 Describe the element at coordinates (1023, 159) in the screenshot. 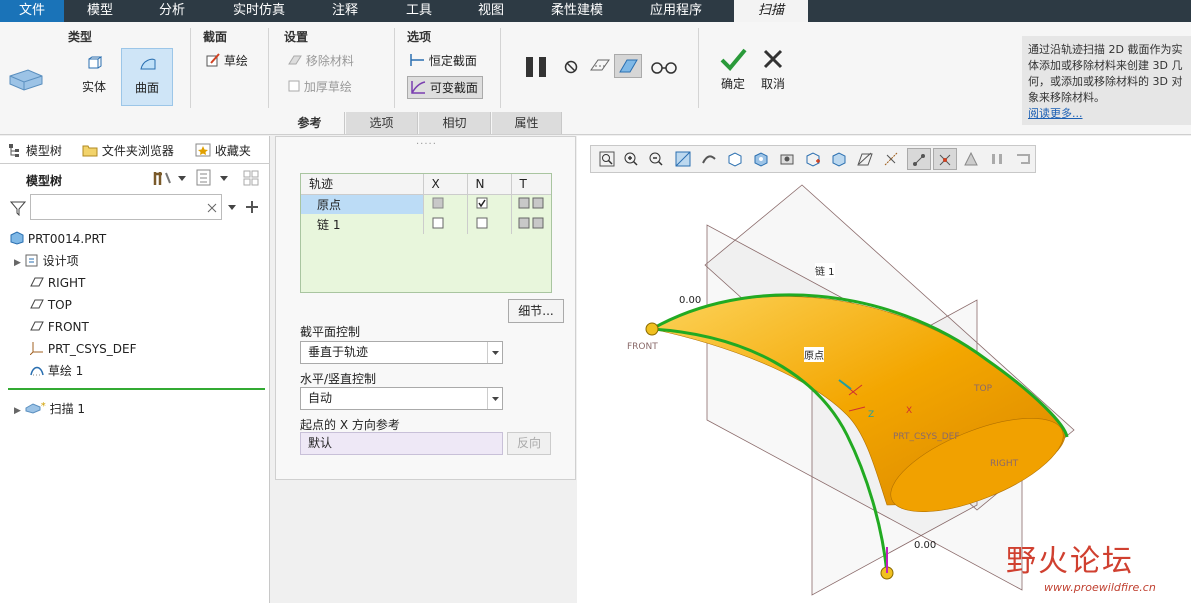

I see `toggle-view-icon` at that location.